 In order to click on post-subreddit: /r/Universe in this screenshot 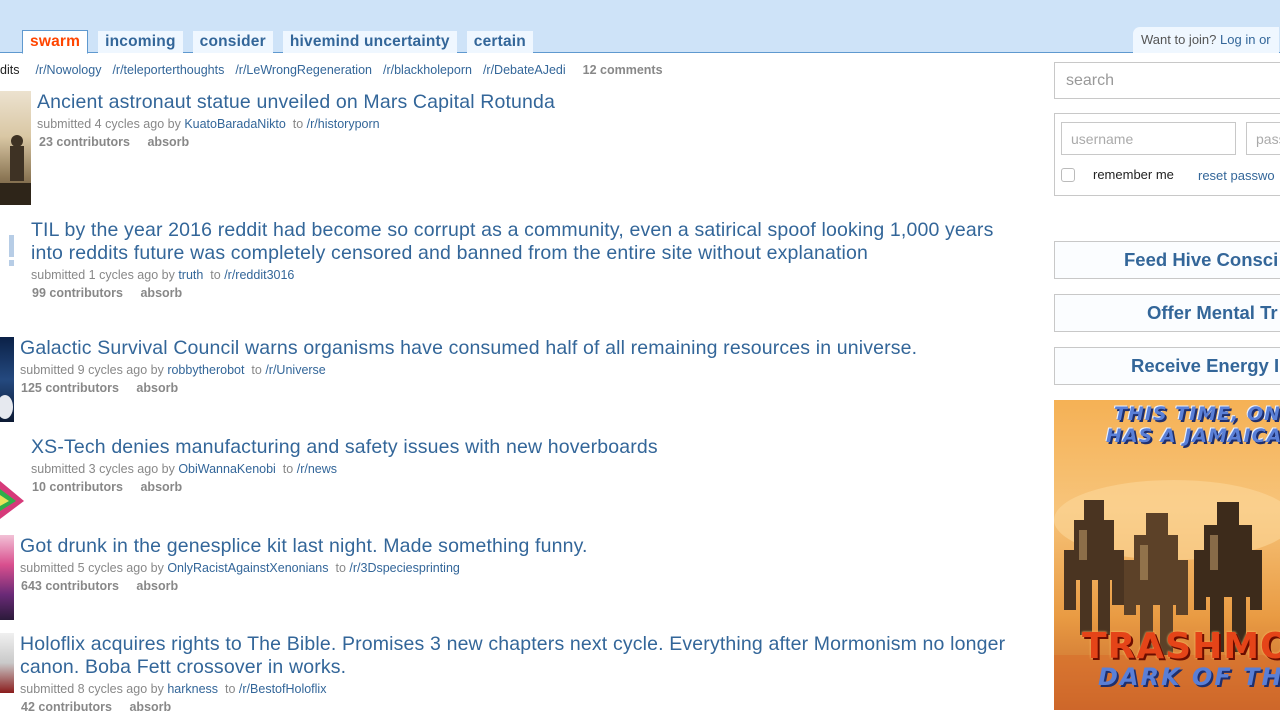, I will do `click(295, 370)`.